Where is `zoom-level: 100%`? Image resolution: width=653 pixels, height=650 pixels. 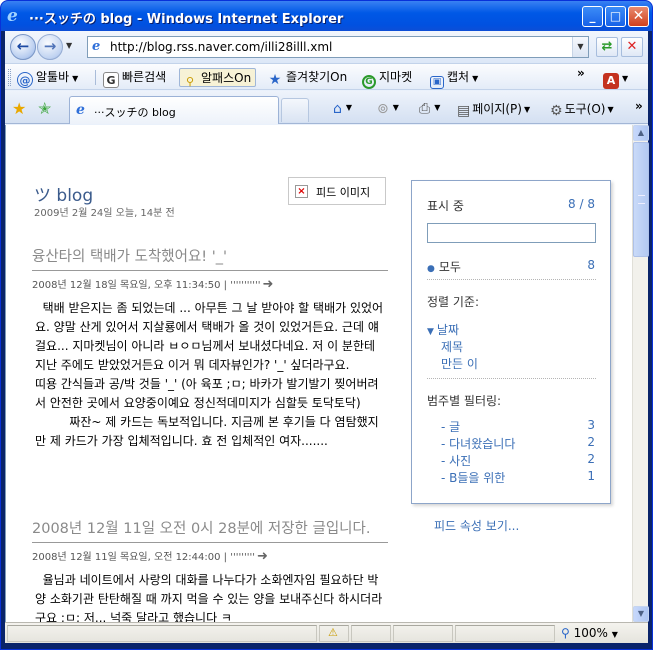
zoom-level: 100% is located at coordinates (590, 633).